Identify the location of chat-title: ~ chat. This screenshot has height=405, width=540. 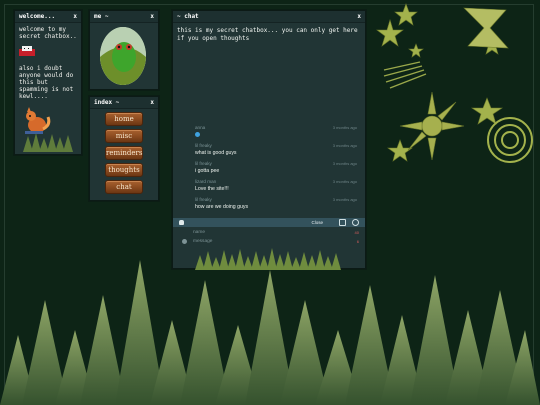
(188, 16).